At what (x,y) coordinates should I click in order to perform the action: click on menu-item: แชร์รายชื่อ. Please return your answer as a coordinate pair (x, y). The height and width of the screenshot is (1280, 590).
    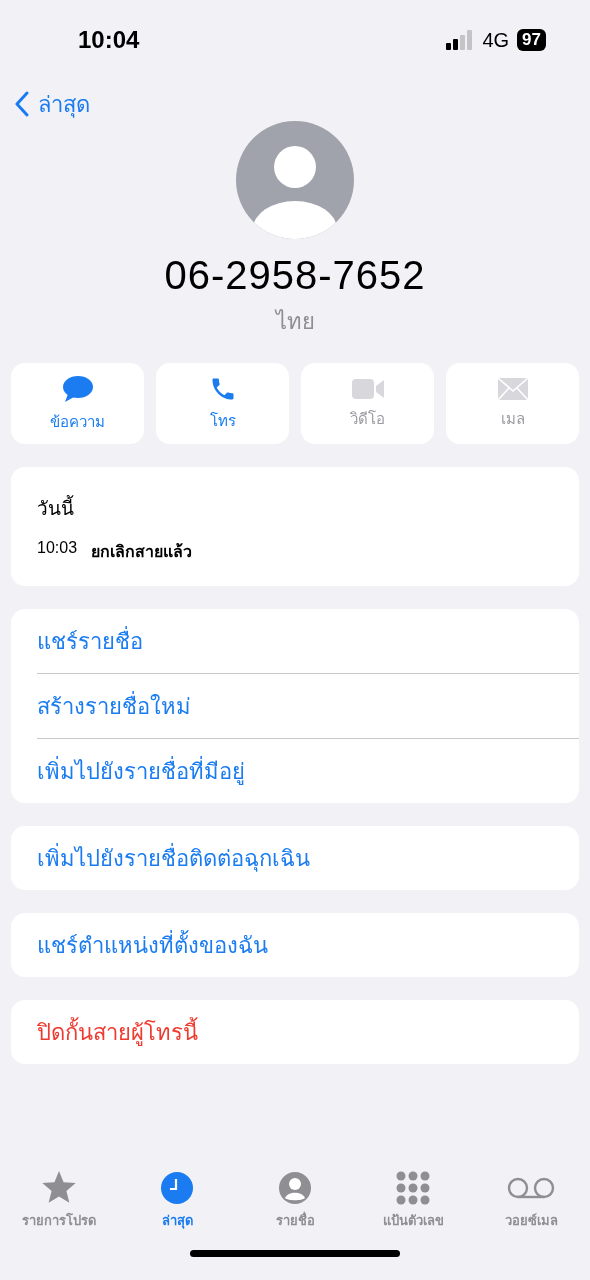
    Looking at the image, I should click on (308, 641).